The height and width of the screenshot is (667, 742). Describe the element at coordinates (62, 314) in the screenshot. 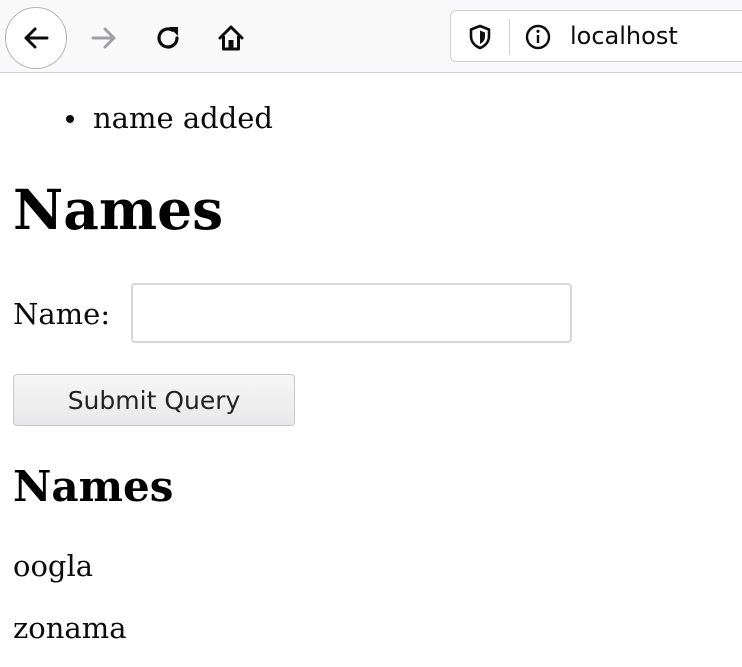

I see `name-label: Name:` at that location.